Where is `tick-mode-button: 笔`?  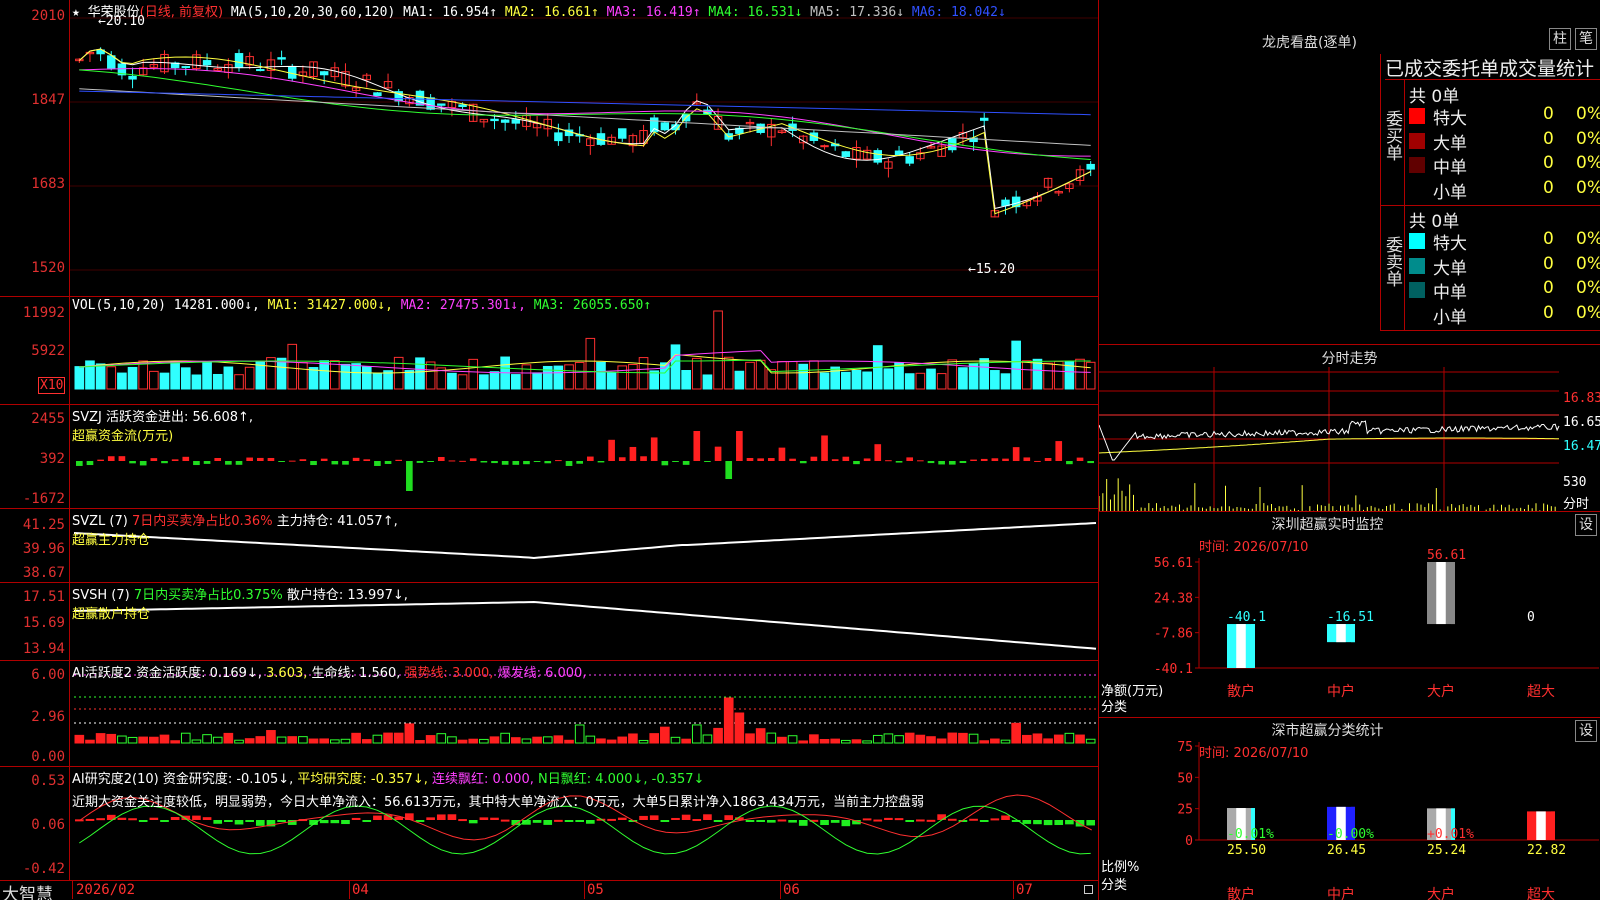
tick-mode-button: 笔 is located at coordinates (1586, 39).